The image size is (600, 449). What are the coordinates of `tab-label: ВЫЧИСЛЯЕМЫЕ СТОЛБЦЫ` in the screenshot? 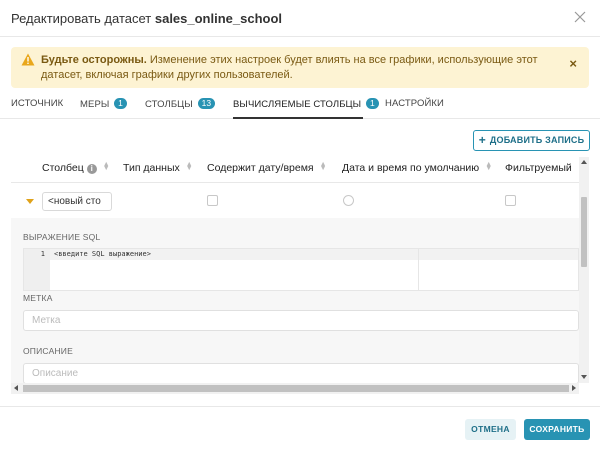 It's located at (297, 104).